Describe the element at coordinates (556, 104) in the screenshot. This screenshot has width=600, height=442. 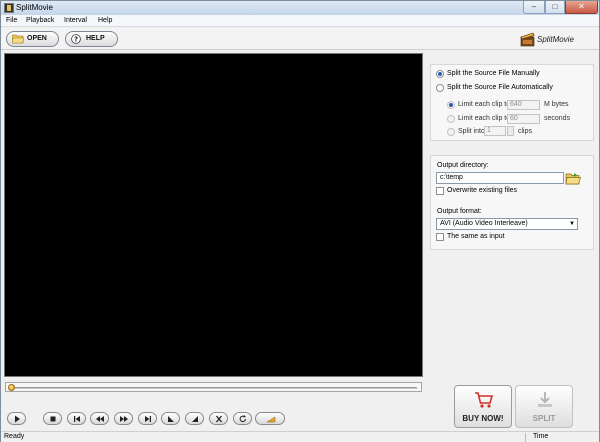
I see `limit-mb-unit: M bytes` at that location.